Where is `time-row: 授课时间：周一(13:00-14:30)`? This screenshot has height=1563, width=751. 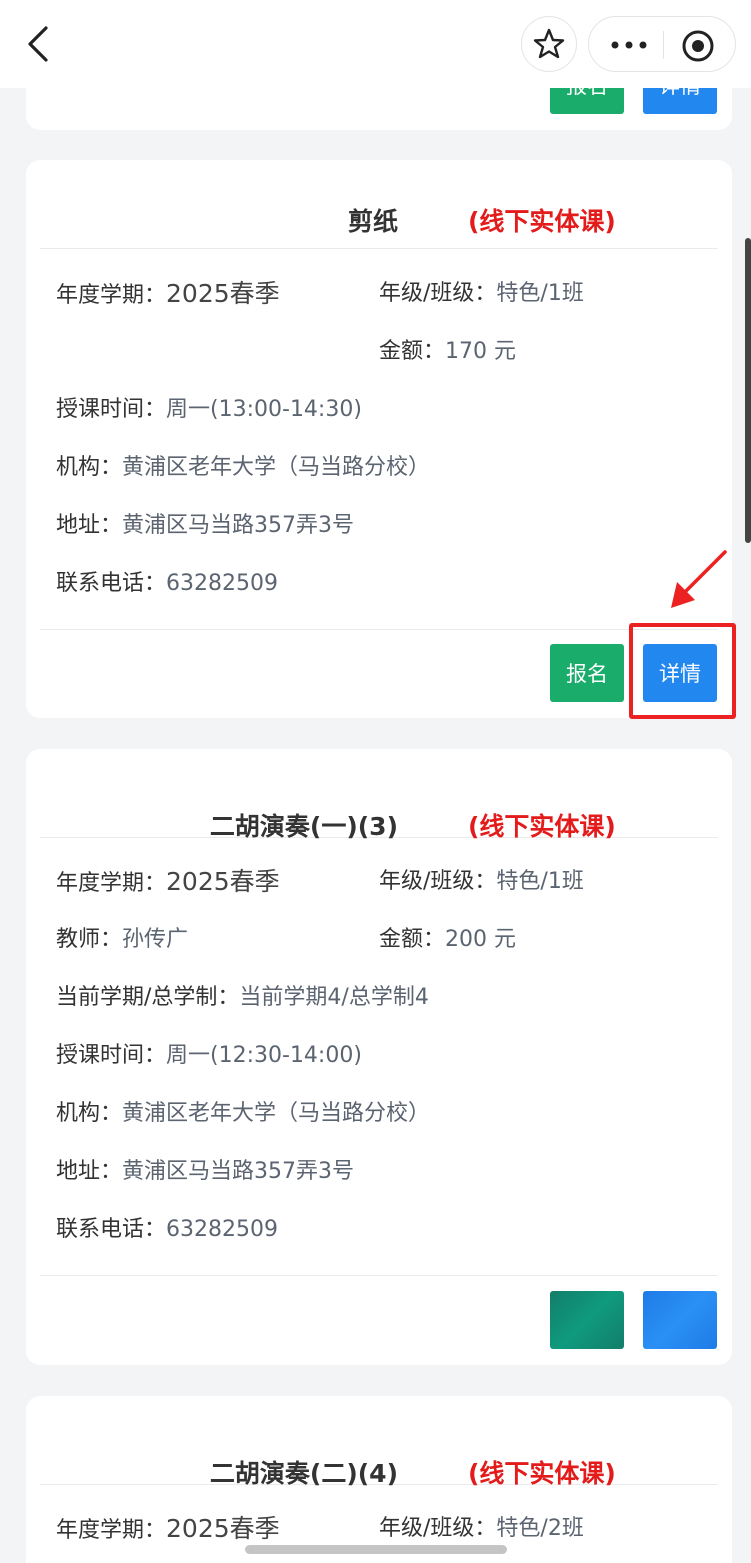
time-row: 授课时间：周一(13:00-14:30) is located at coordinates (209, 410).